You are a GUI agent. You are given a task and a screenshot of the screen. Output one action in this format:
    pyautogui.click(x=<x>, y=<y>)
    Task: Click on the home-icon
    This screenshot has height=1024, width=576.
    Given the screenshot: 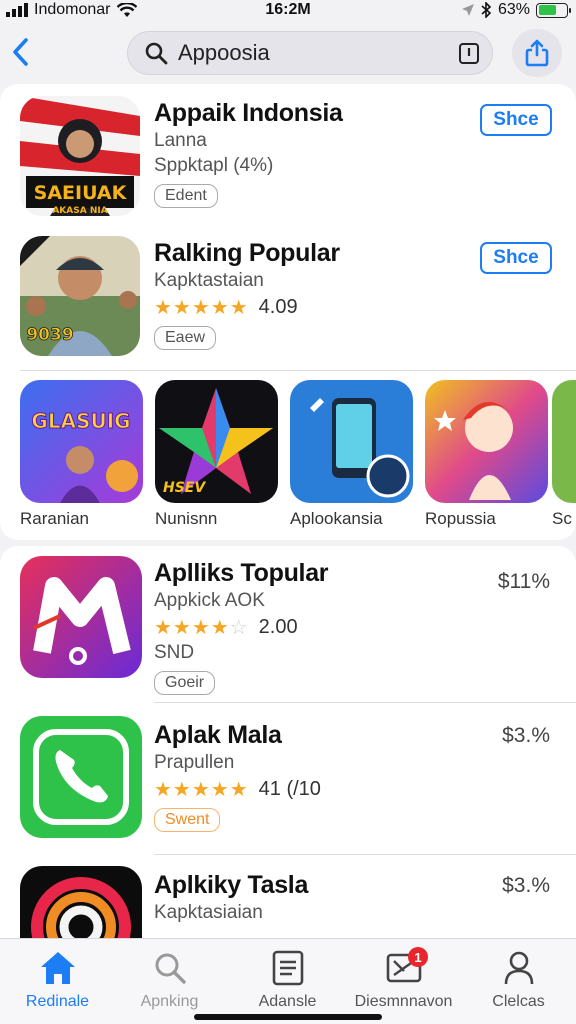 What is the action you would take?
    pyautogui.click(x=57, y=968)
    